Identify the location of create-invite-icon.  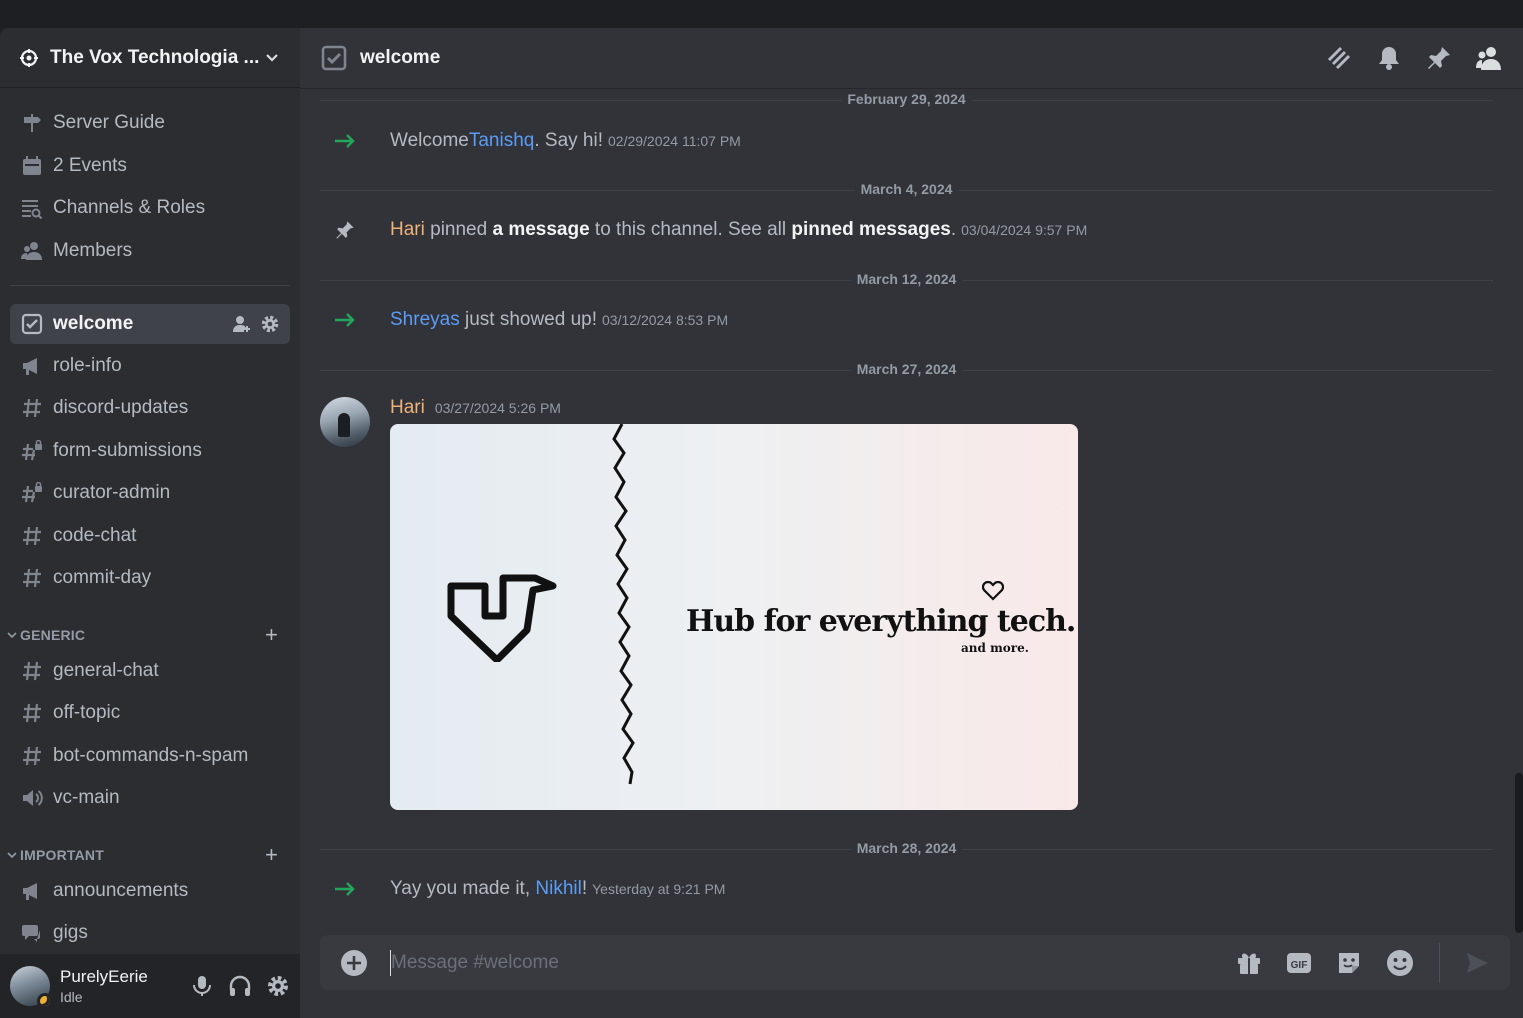
(242, 324).